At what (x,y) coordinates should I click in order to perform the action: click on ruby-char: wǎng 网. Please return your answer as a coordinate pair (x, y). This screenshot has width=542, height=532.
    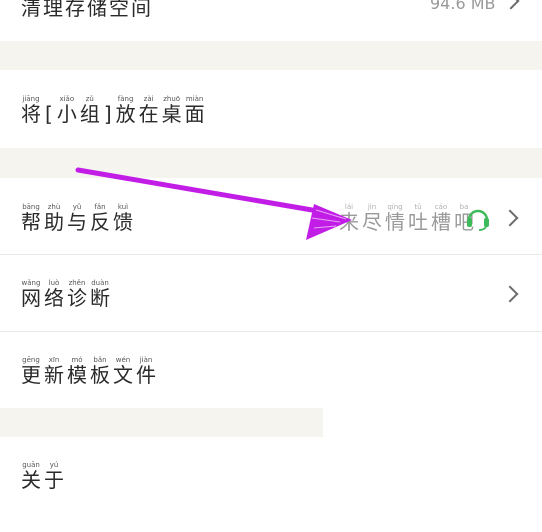
    Looking at the image, I should click on (31, 294).